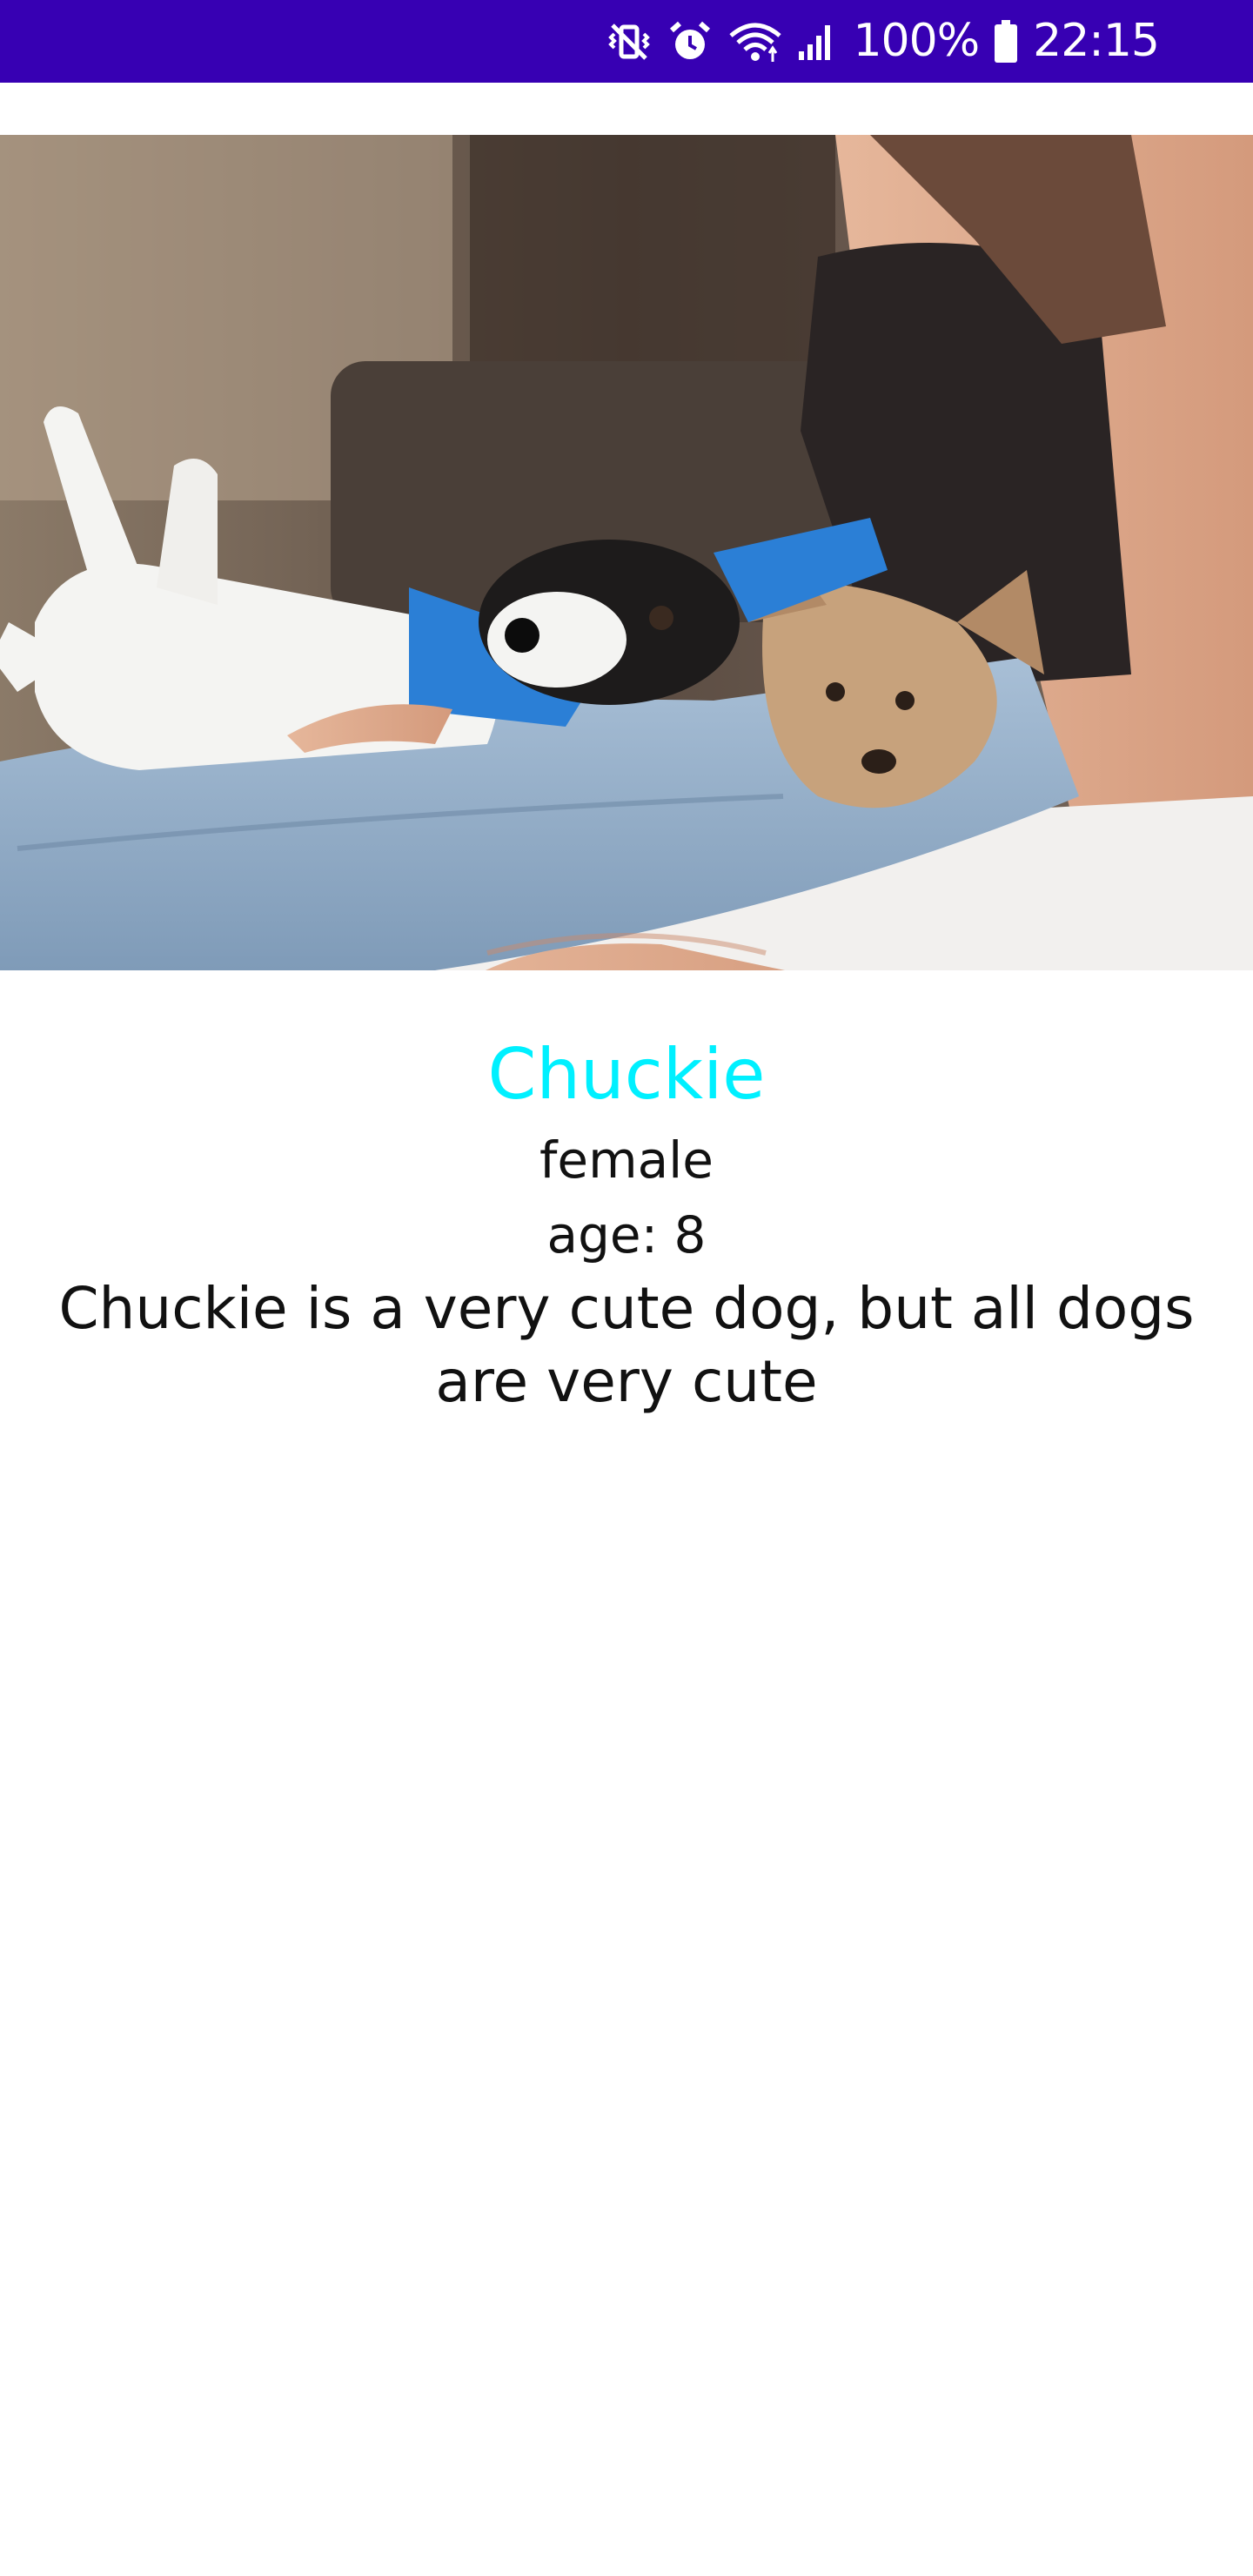  I want to click on status-bar: 100% 22:15, so click(626, 41).